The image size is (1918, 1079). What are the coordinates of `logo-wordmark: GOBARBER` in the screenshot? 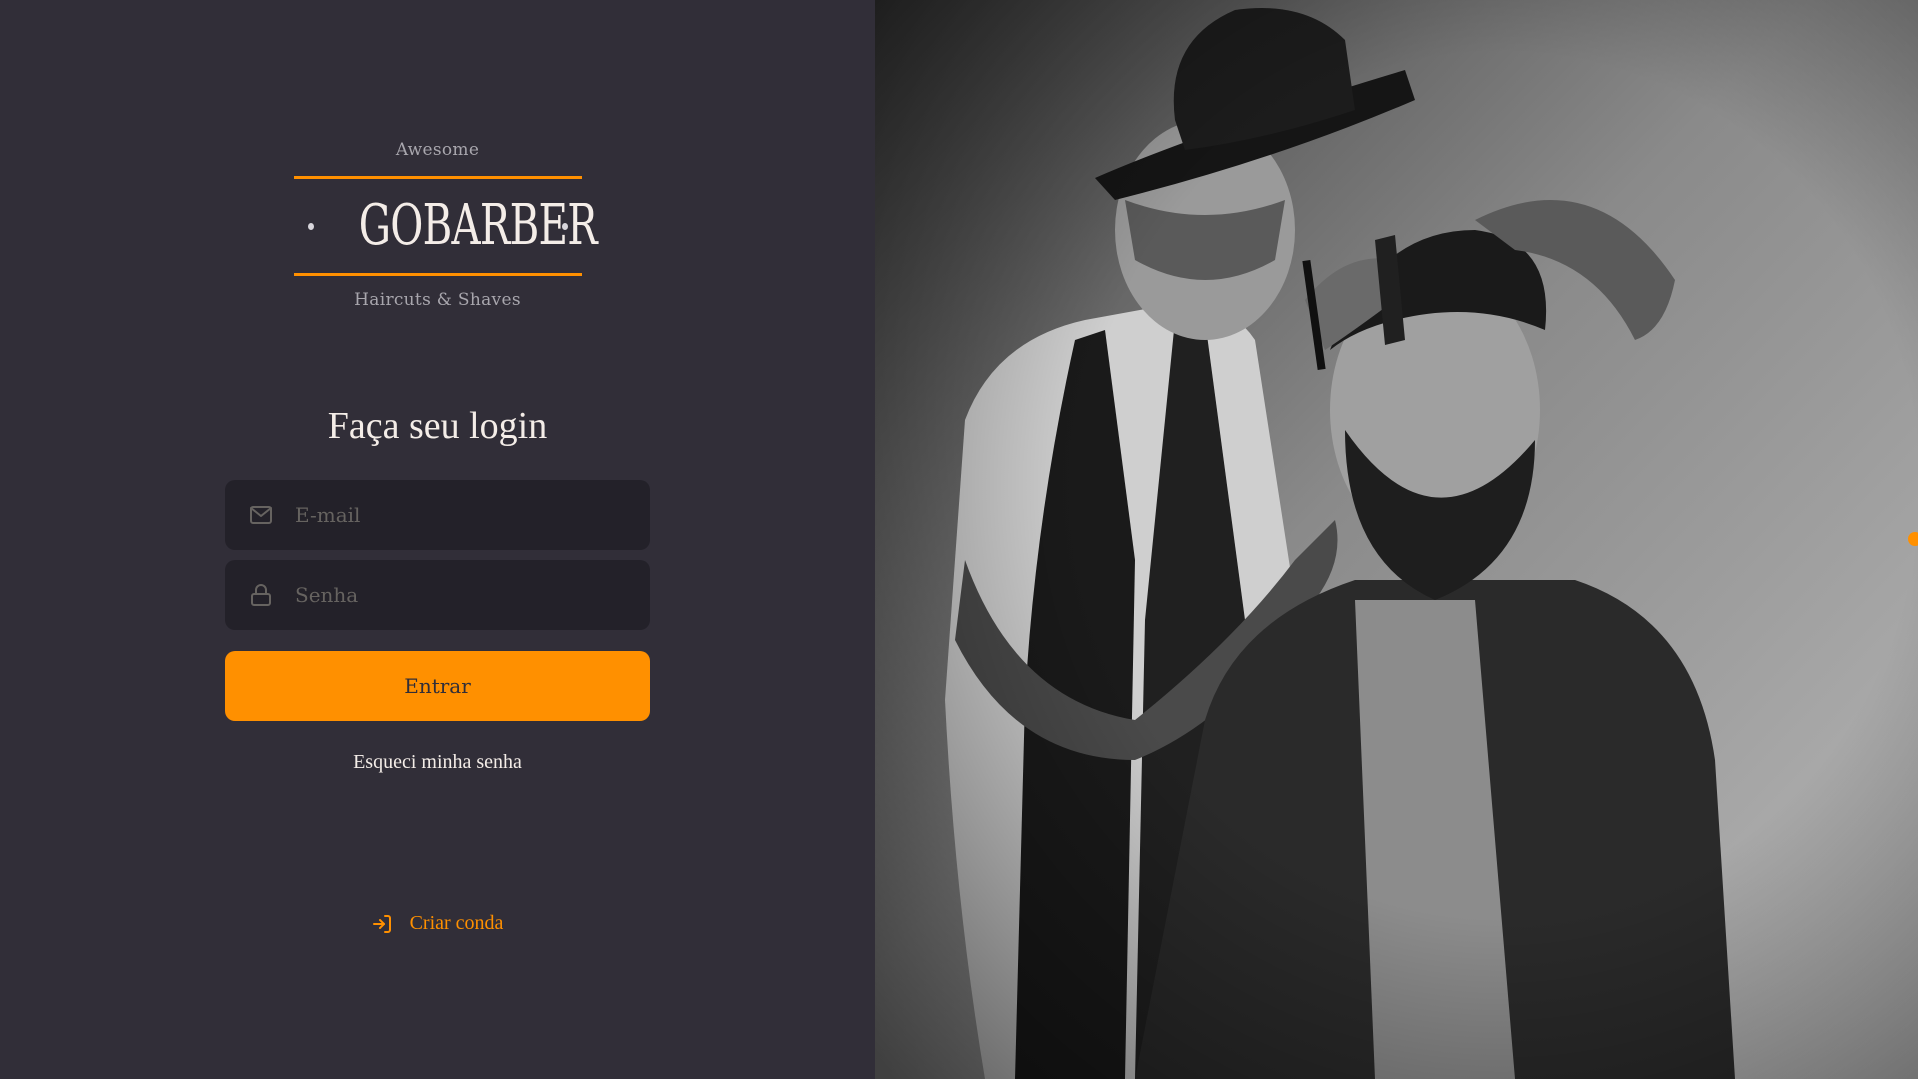 It's located at (445, 226).